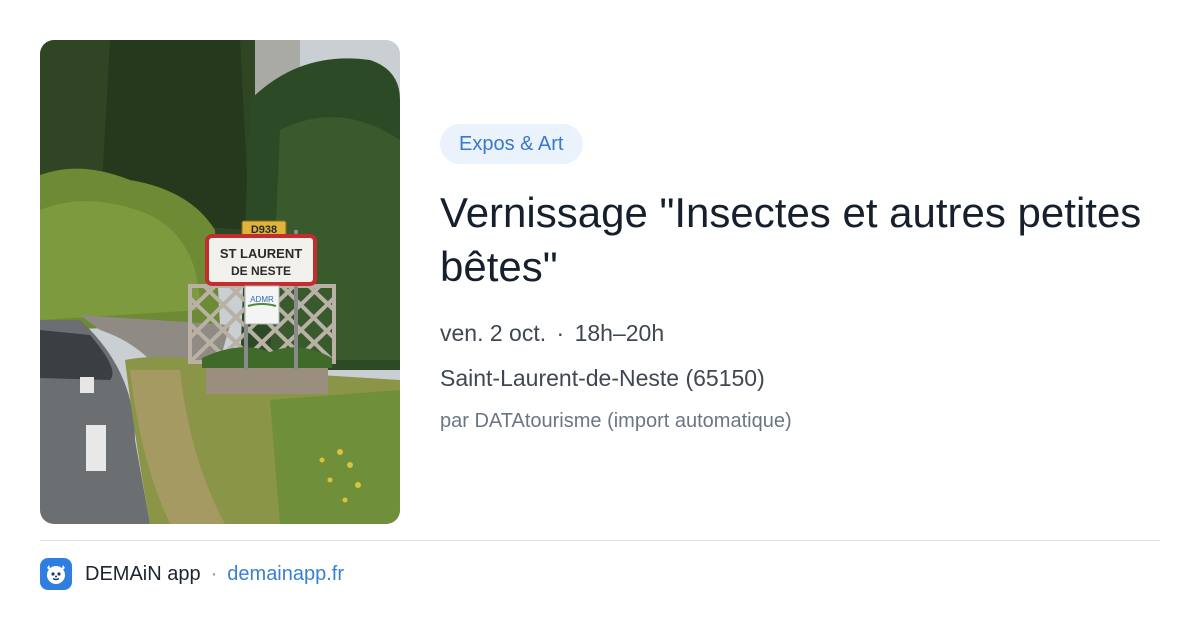 This screenshot has height=630, width=1200. What do you see at coordinates (600, 540) in the screenshot?
I see `footer-divider` at bounding box center [600, 540].